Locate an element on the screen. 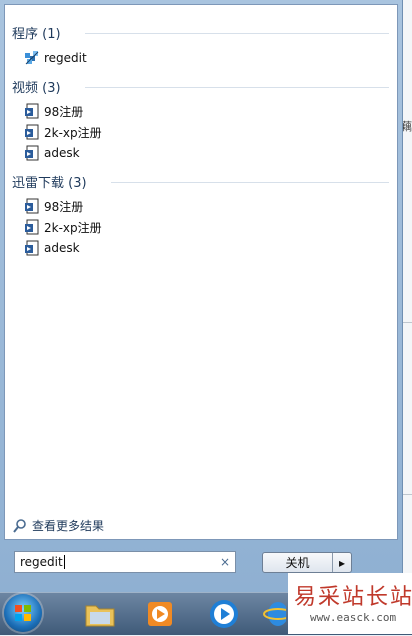 The image size is (412, 636). media-player-icon is located at coordinates (160, 614).